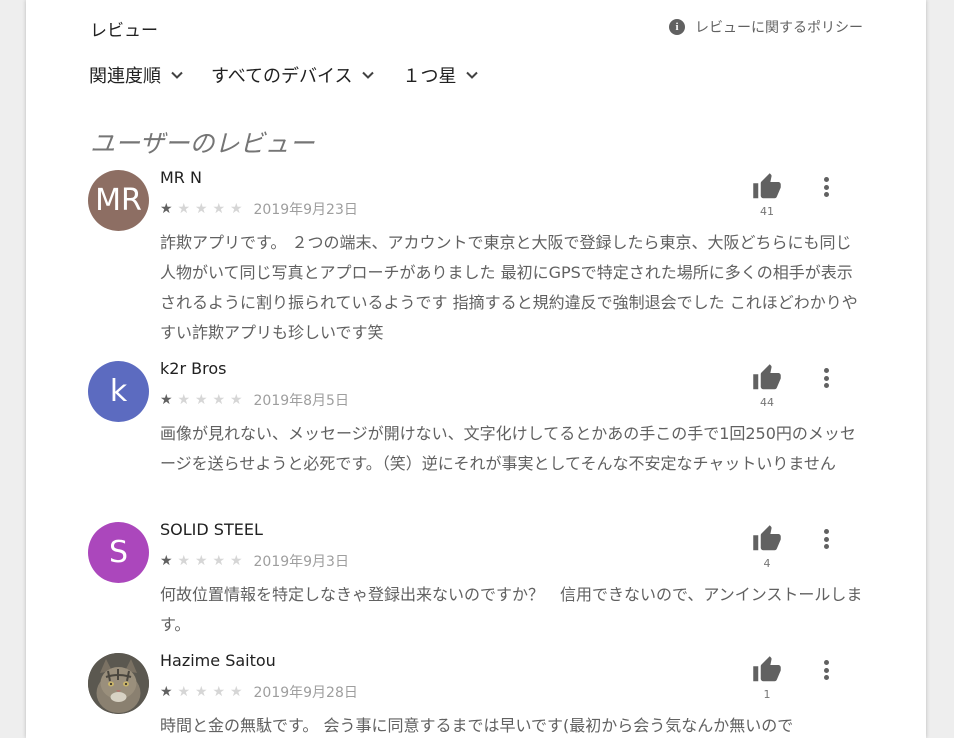 The height and width of the screenshot is (738, 954). I want to click on helpful-count: 44, so click(767, 402).